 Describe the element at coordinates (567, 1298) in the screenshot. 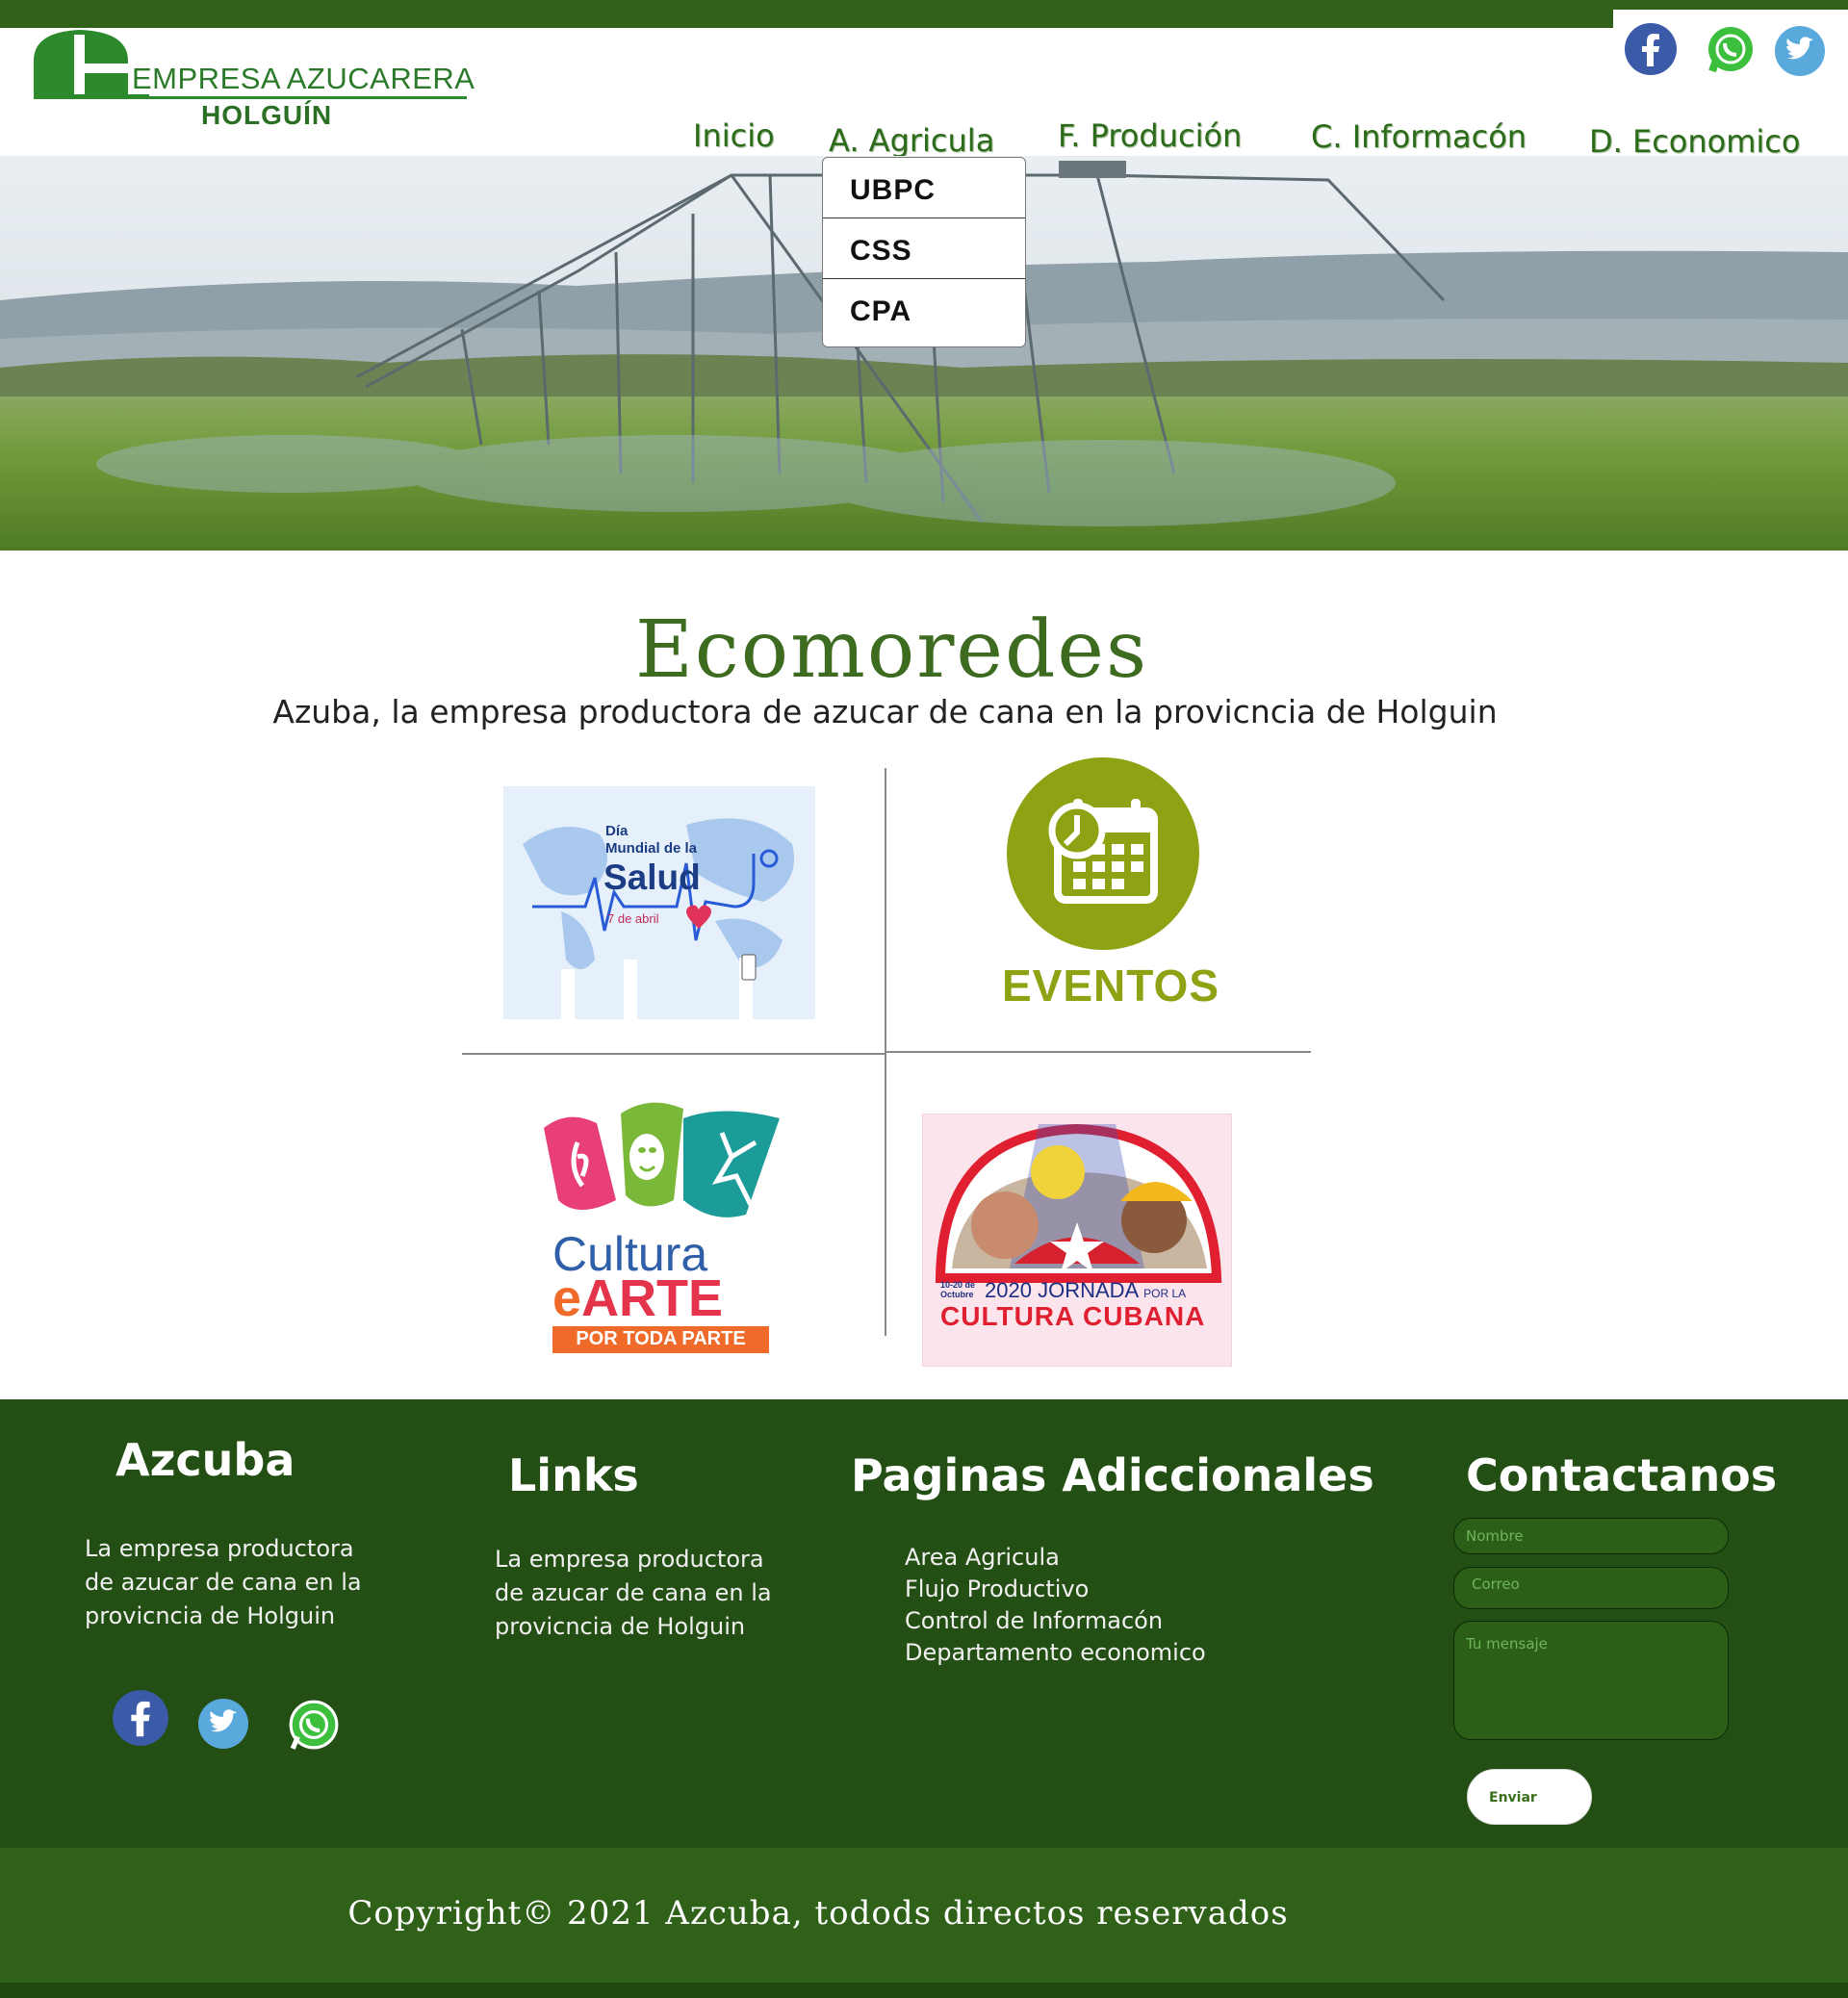

I see `cultura-line2: e` at that location.